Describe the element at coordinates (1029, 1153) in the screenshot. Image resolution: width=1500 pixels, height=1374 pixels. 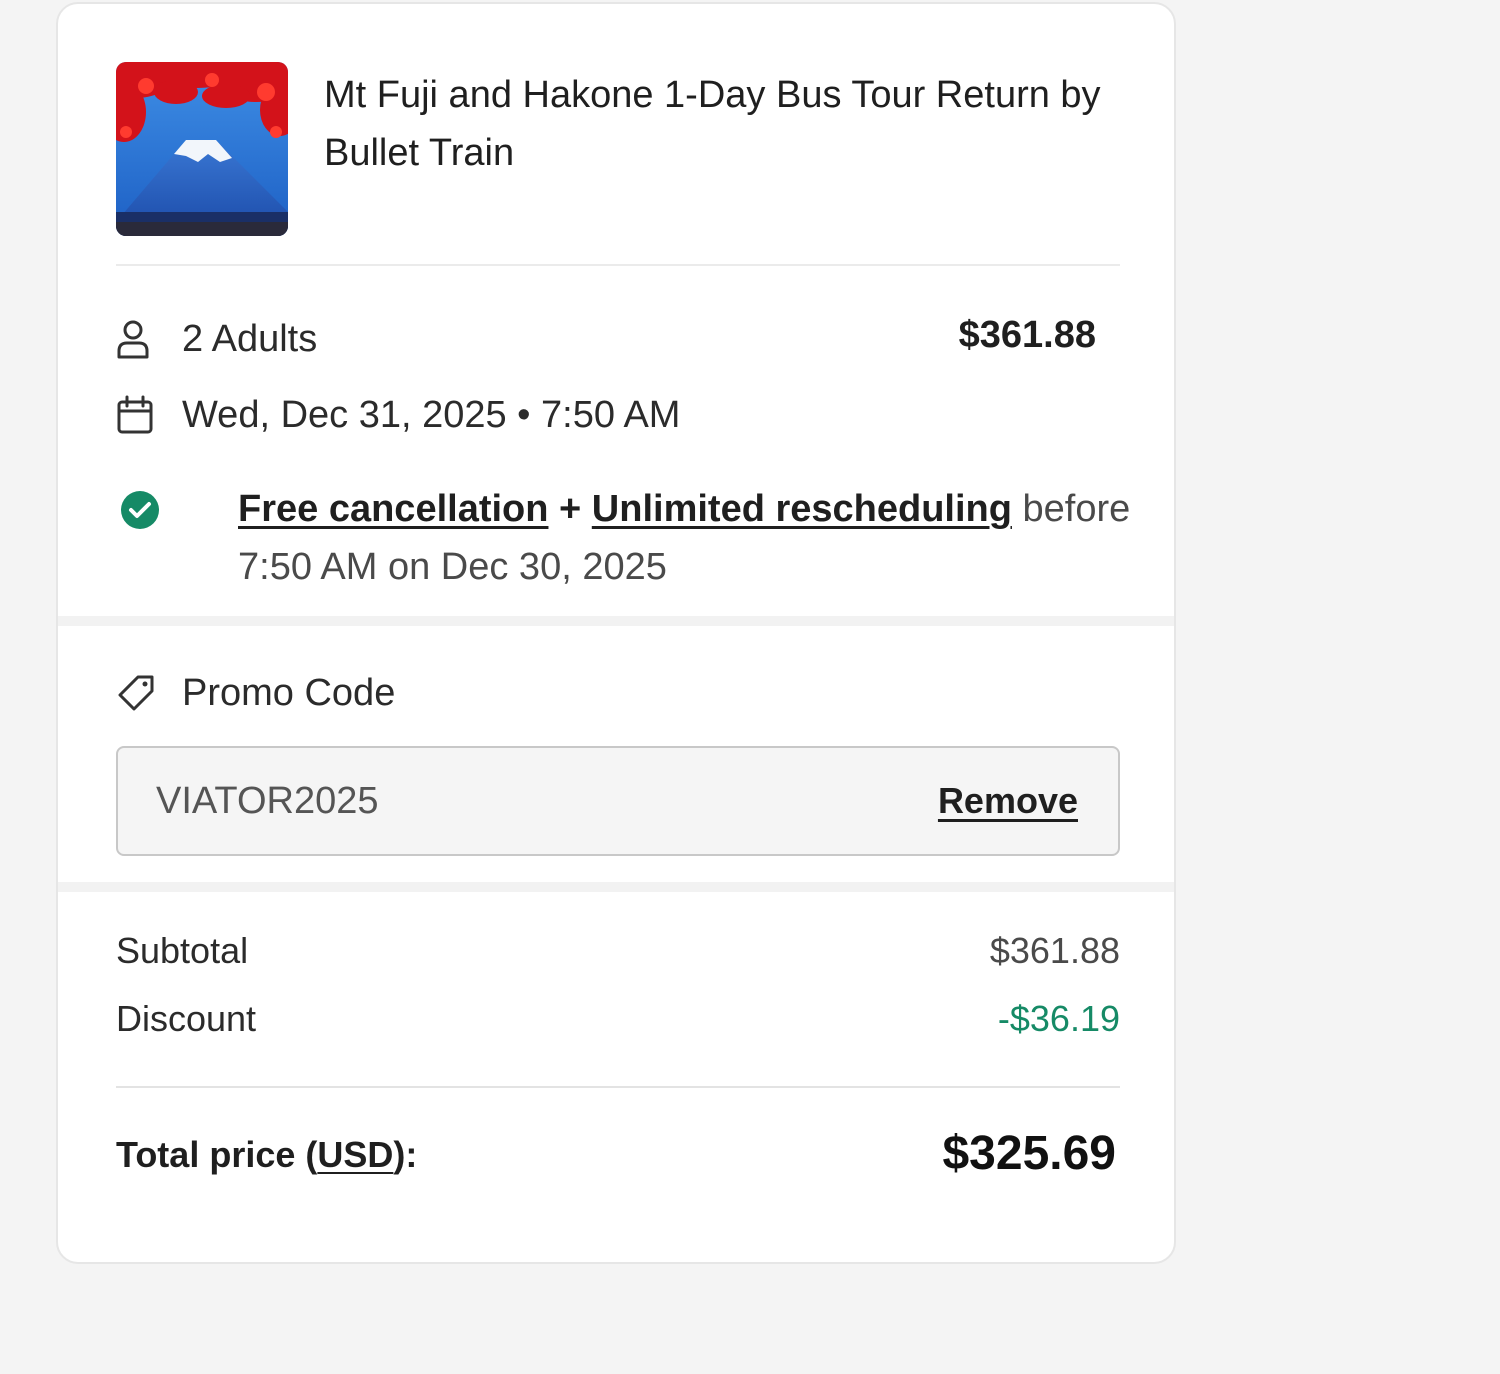
I see `total-price-value: $325.69` at that location.